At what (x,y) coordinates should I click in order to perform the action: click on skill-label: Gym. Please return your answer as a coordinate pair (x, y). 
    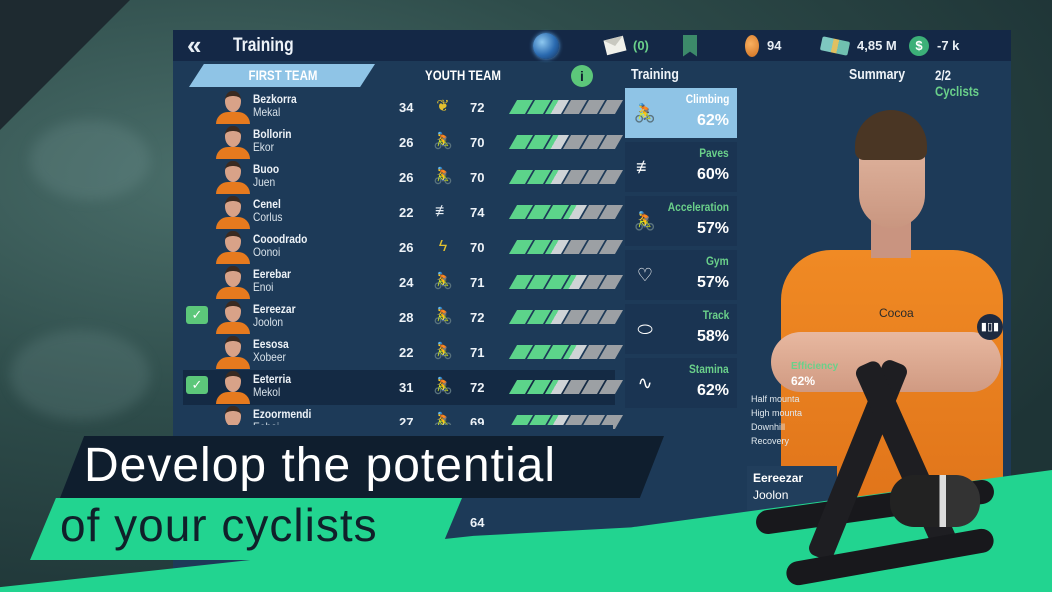
    Looking at the image, I should click on (717, 261).